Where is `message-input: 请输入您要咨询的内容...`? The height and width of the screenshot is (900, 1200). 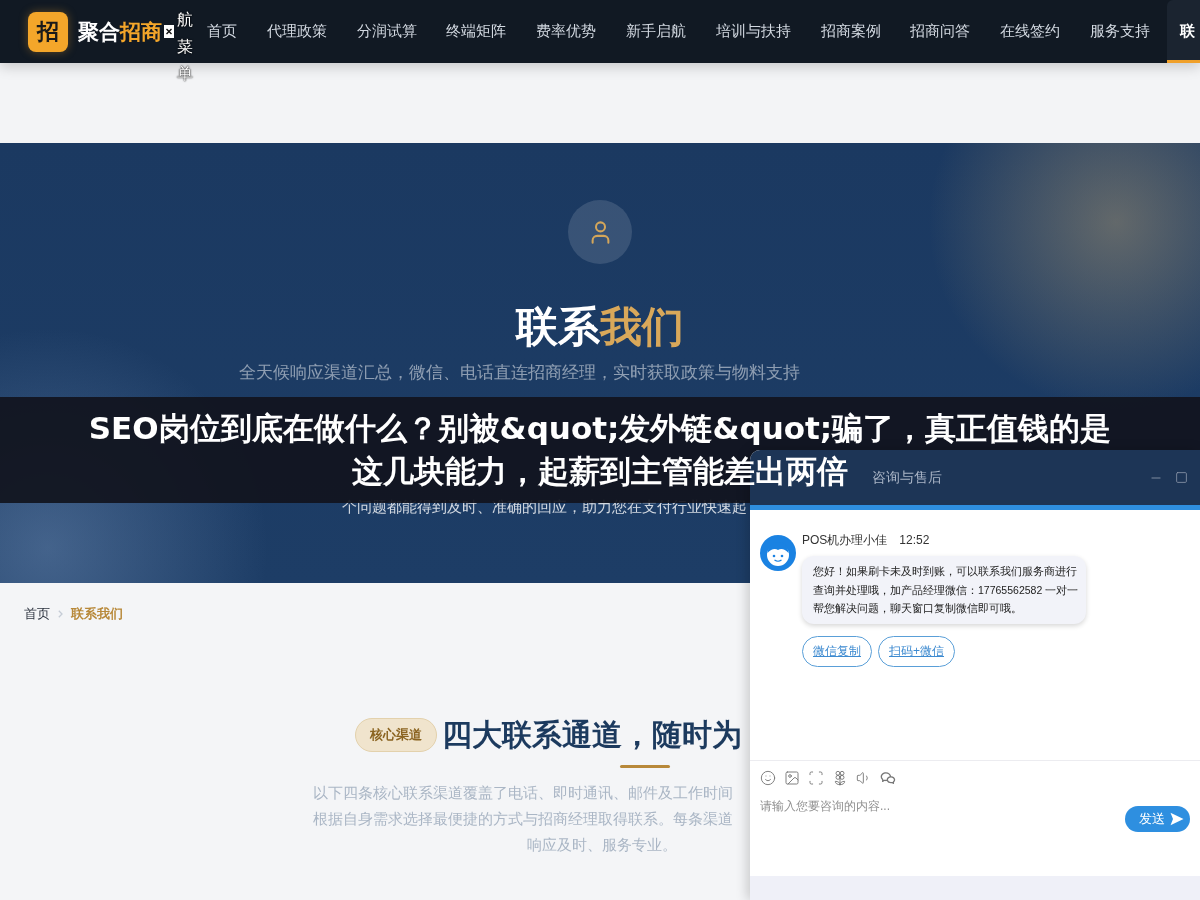 message-input: 请输入您要咨询的内容... is located at coordinates (920, 806).